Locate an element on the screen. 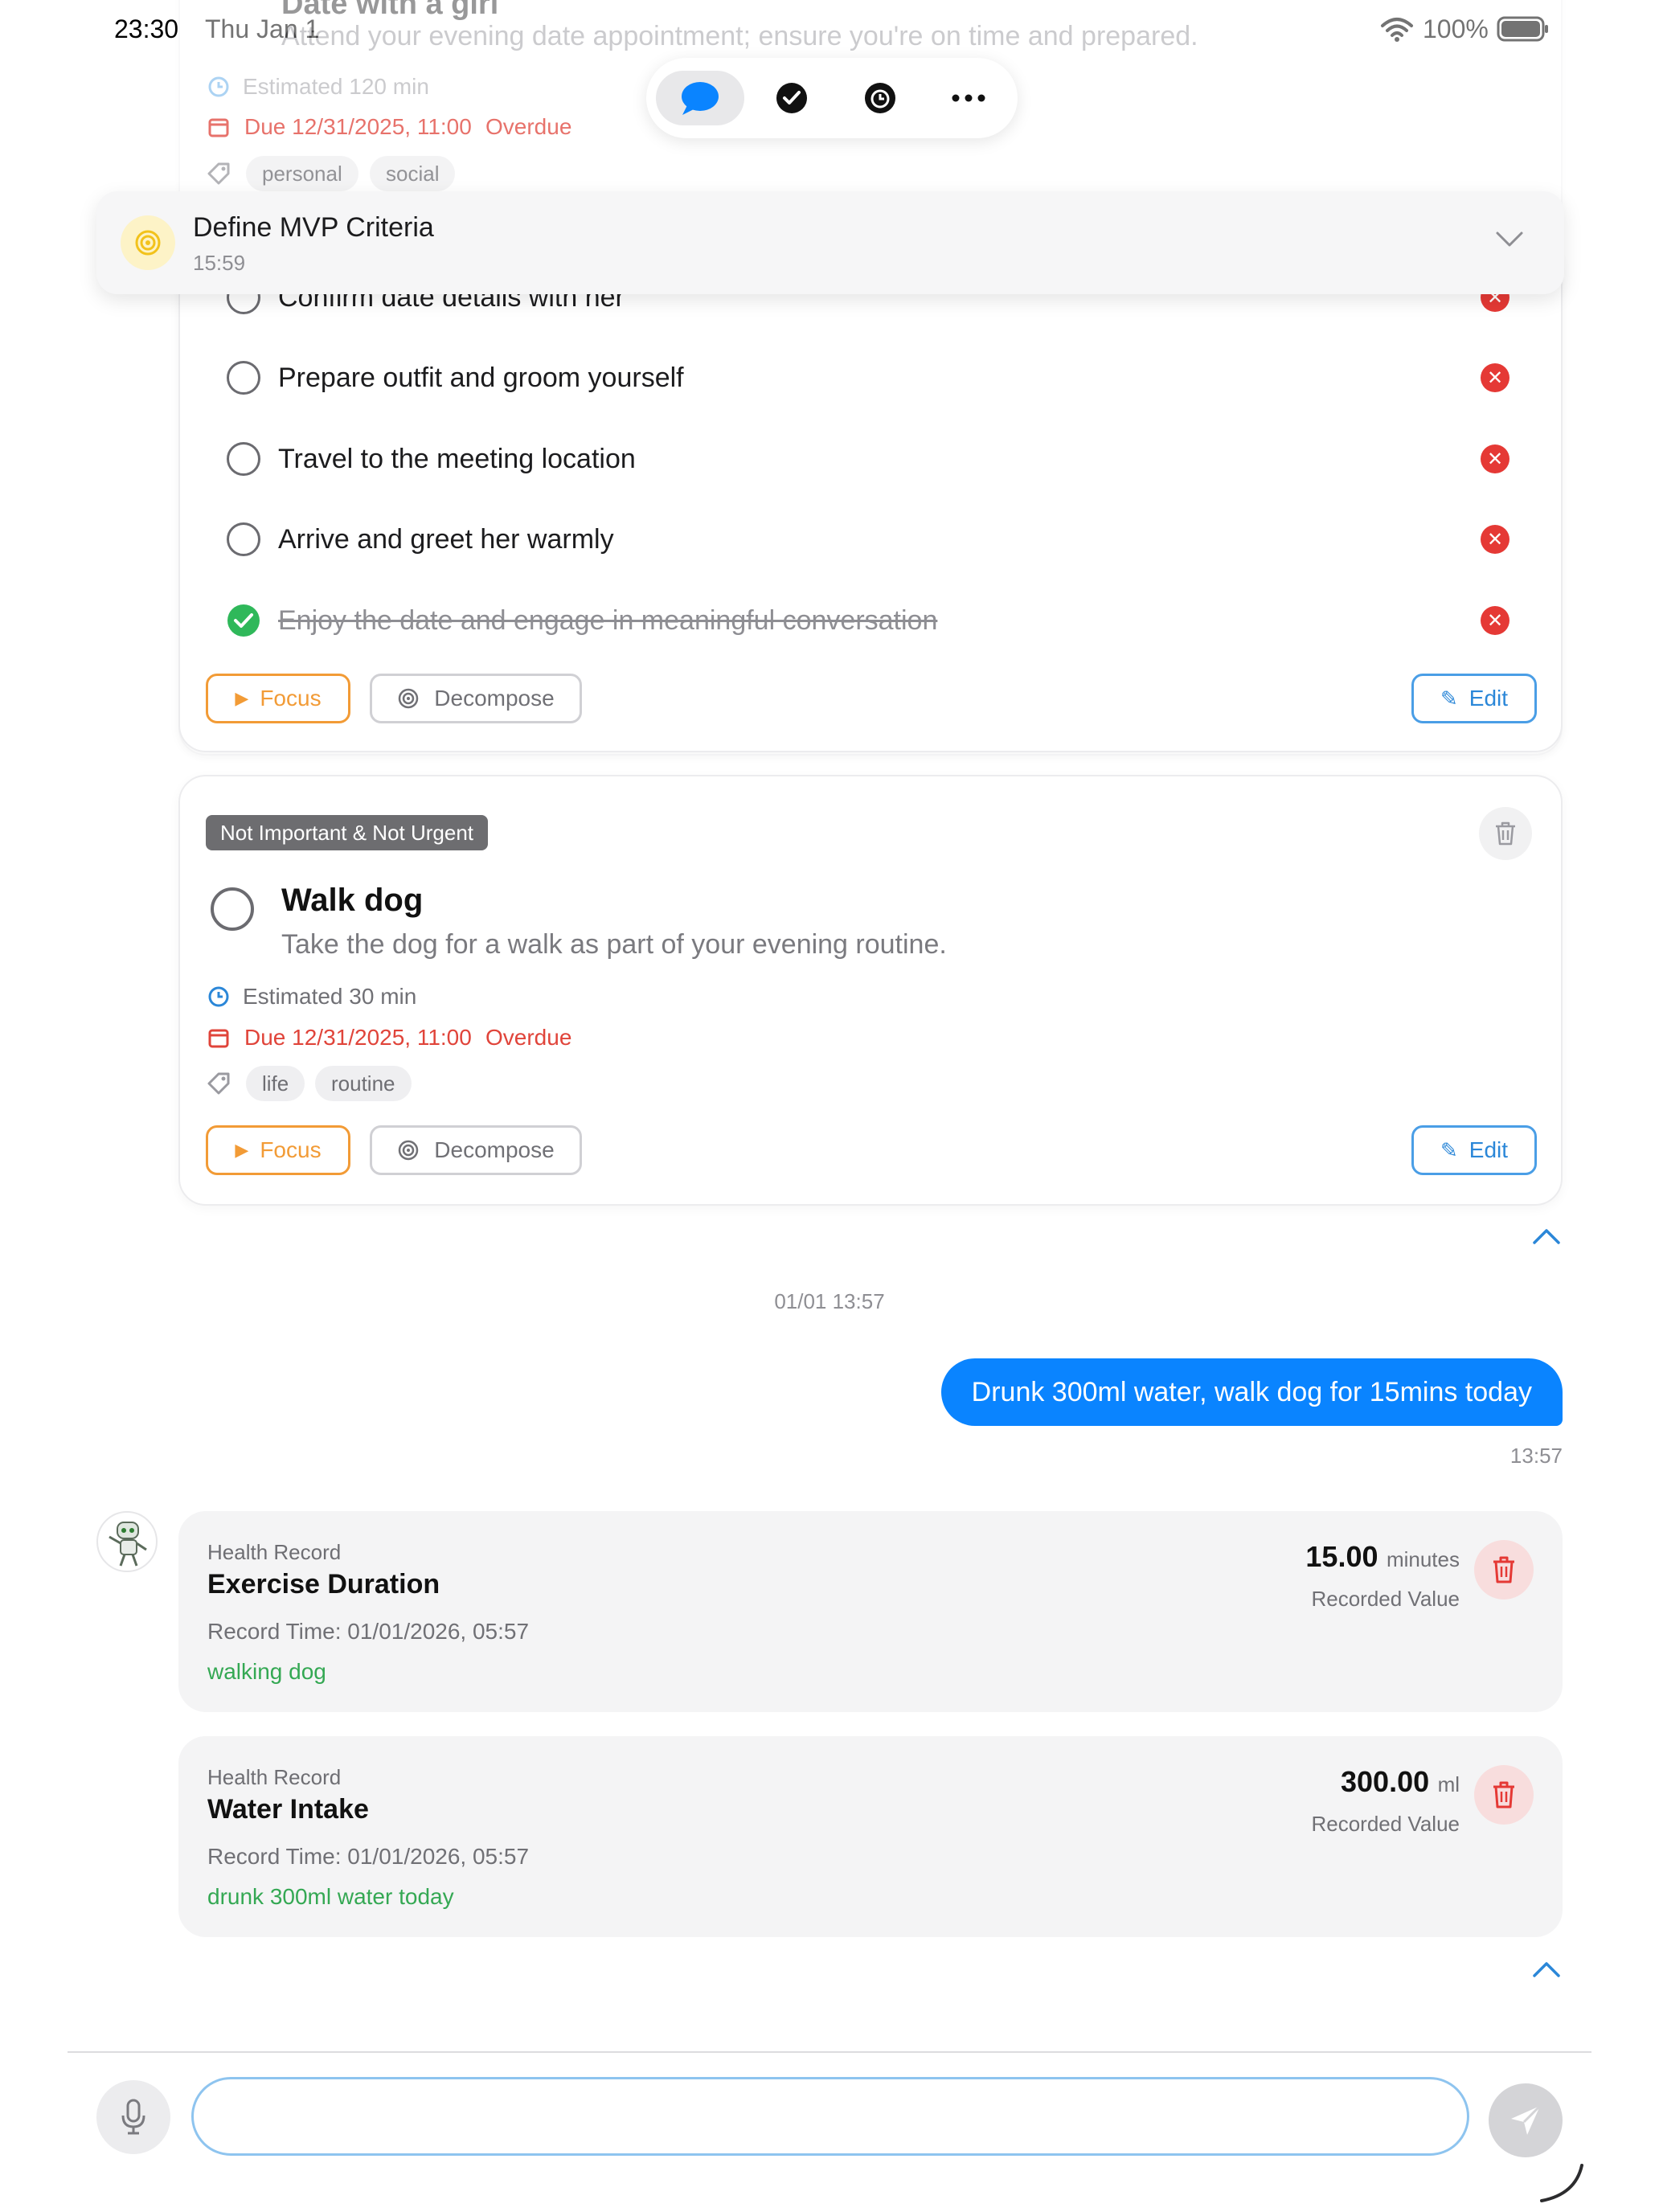 The height and width of the screenshot is (2212, 1659). more-icon is located at coordinates (969, 98).